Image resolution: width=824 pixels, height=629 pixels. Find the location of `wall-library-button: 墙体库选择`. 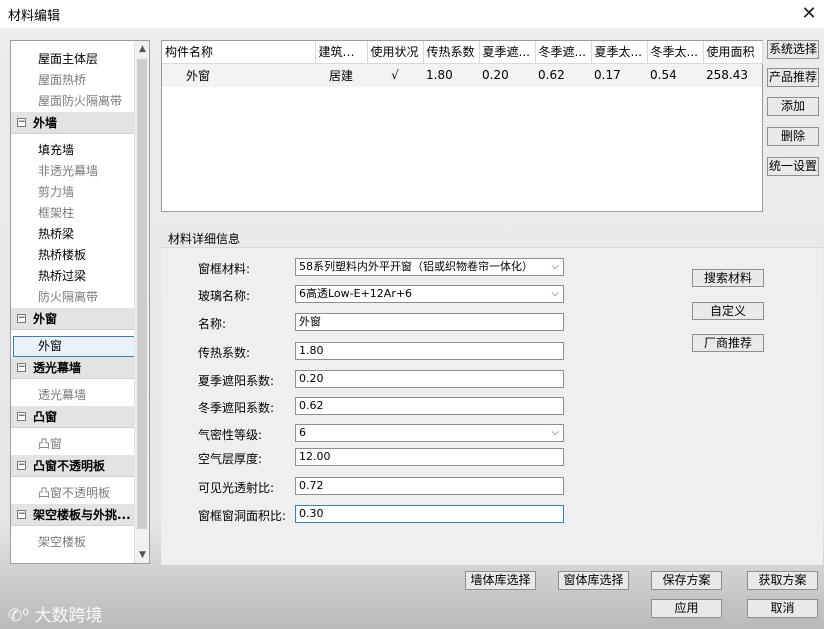

wall-library-button: 墙体库选择 is located at coordinates (500, 580).